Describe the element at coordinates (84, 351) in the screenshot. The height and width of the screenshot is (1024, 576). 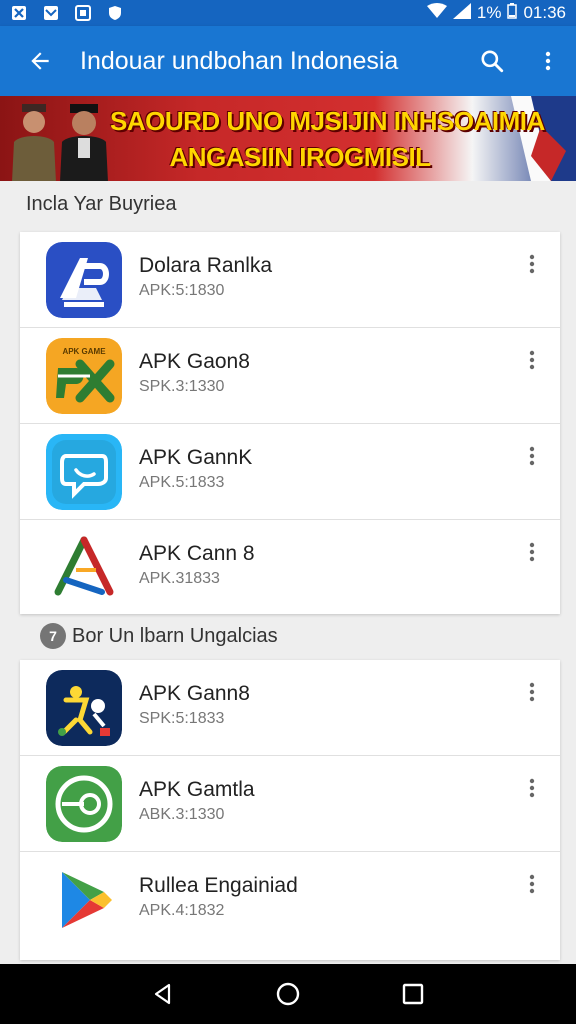
I see `svg-text: APK GAME` at that location.